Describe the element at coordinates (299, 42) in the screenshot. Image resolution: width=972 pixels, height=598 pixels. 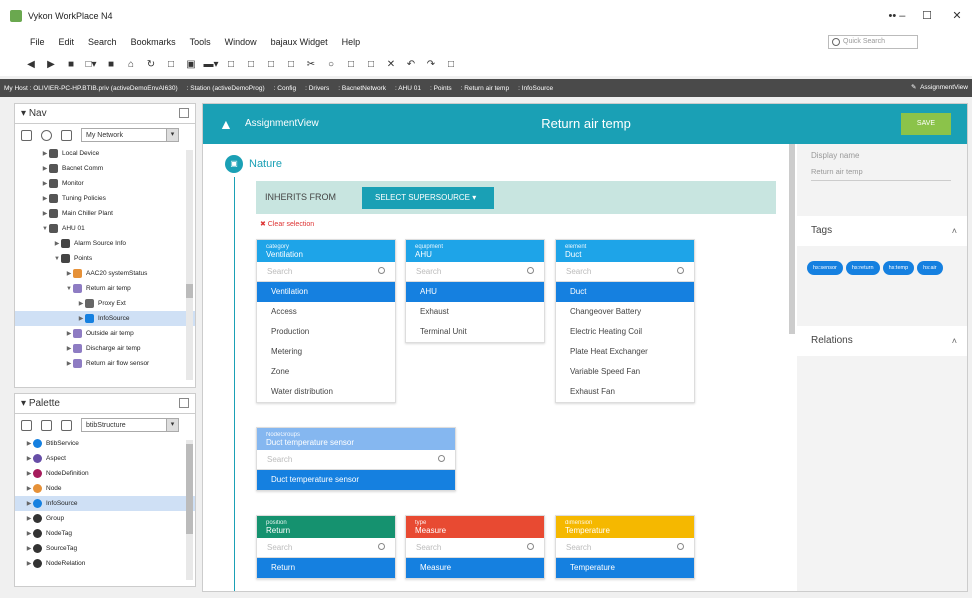
I see `menu-item-bajaux-widget: bajaux Widget` at that location.